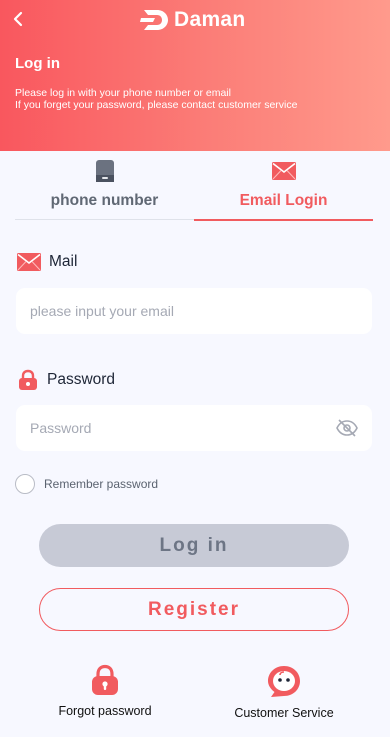 The image size is (390, 737). I want to click on customer-service-label: Customer Service, so click(284, 713).